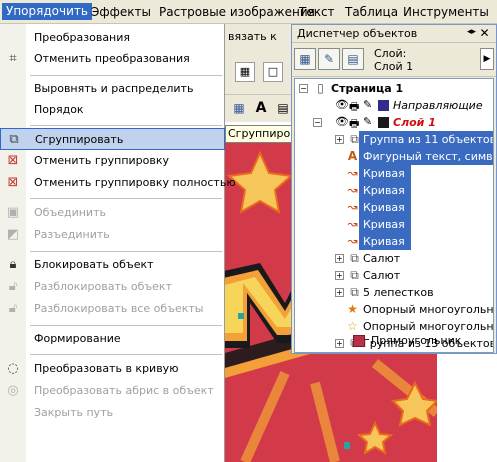 The image size is (497, 462). What do you see at coordinates (13, 58) in the screenshot?
I see `transform-icon: ⌗` at bounding box center [13, 58].